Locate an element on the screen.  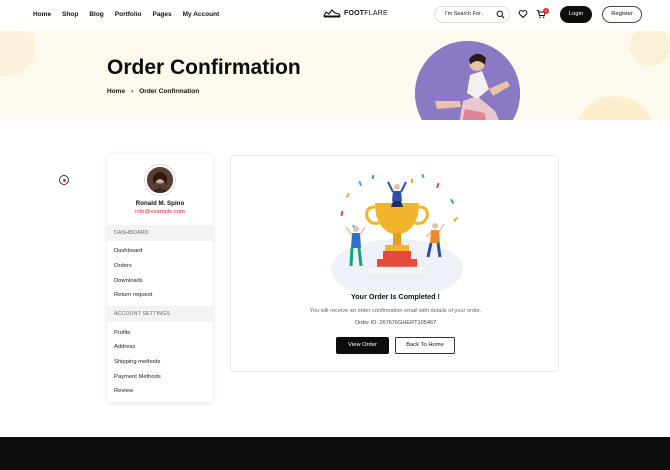
sidebar-item-orders: Orders is located at coordinates (123, 266).